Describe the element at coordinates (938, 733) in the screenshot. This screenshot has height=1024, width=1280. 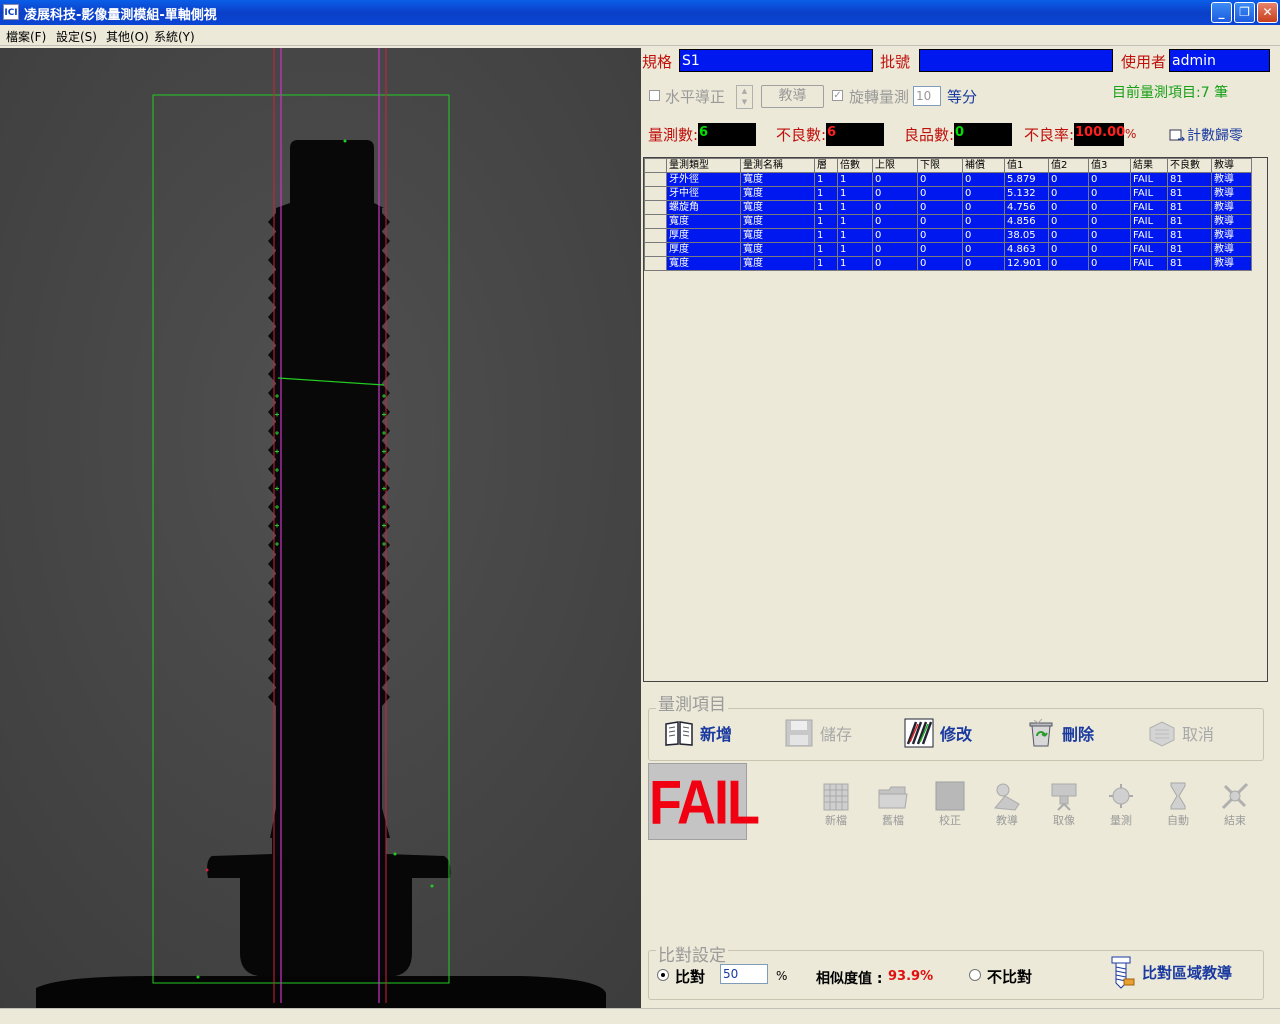
I see `edit-item-button: 修改` at that location.